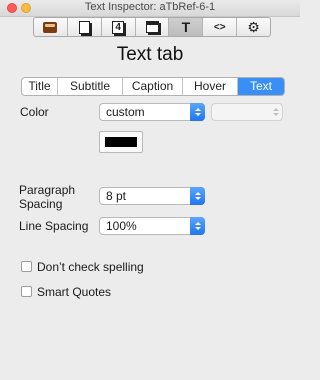 The width and height of the screenshot is (320, 380). I want to click on code-icon: <>, so click(220, 27).